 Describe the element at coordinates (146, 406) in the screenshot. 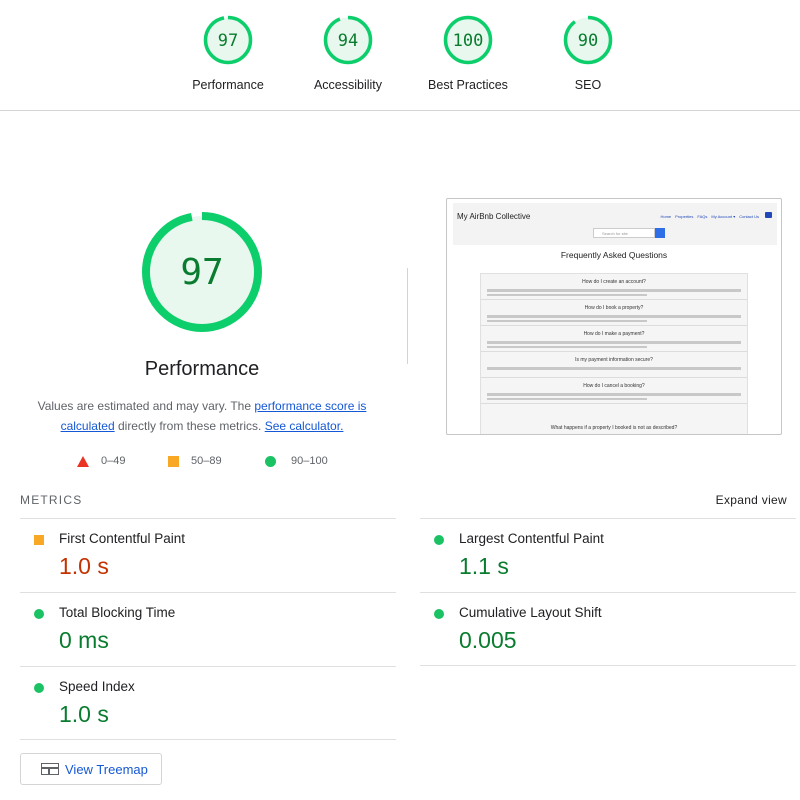

I see `desc-text: Values are estimated and may vary. The` at that location.